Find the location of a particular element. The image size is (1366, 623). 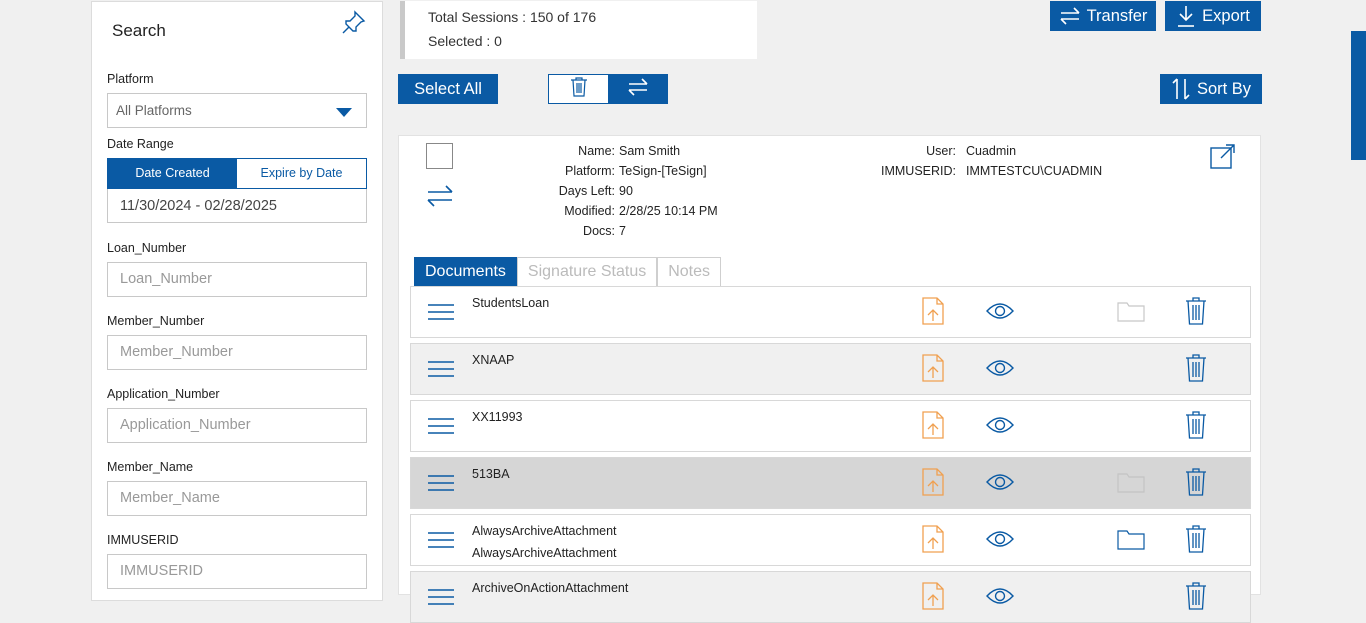

member-name-input: Member_Name is located at coordinates (237, 498).